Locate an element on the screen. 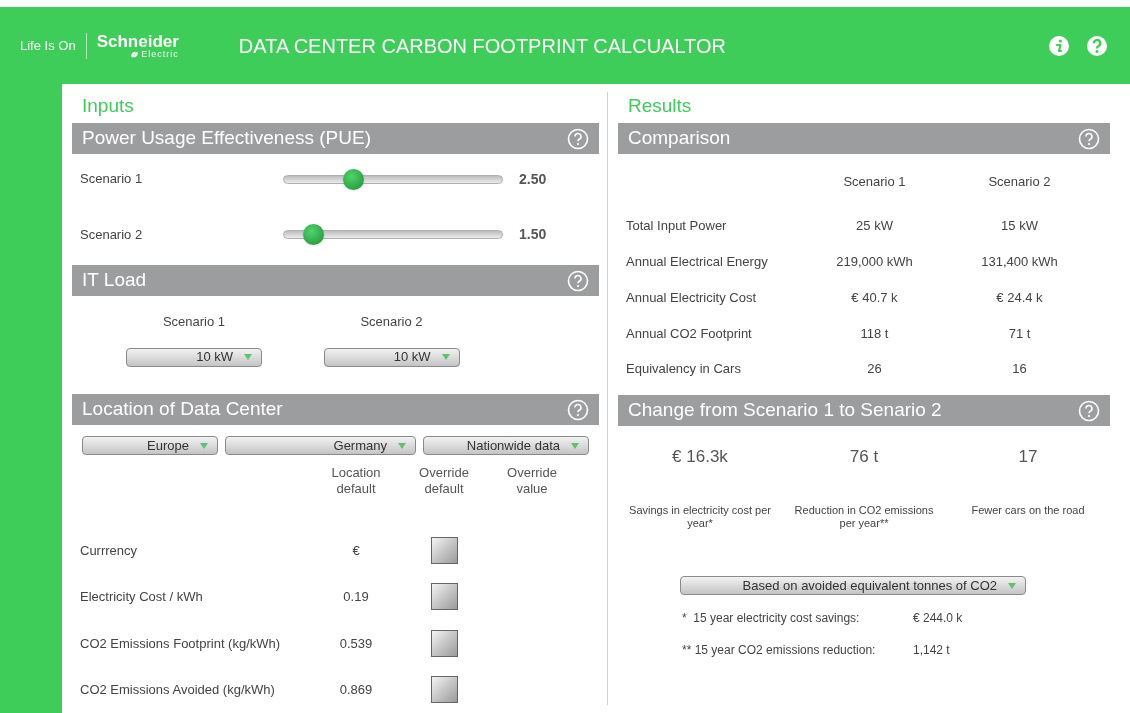 This screenshot has width=1130, height=713. default-value: 0.19 is located at coordinates (356, 597).